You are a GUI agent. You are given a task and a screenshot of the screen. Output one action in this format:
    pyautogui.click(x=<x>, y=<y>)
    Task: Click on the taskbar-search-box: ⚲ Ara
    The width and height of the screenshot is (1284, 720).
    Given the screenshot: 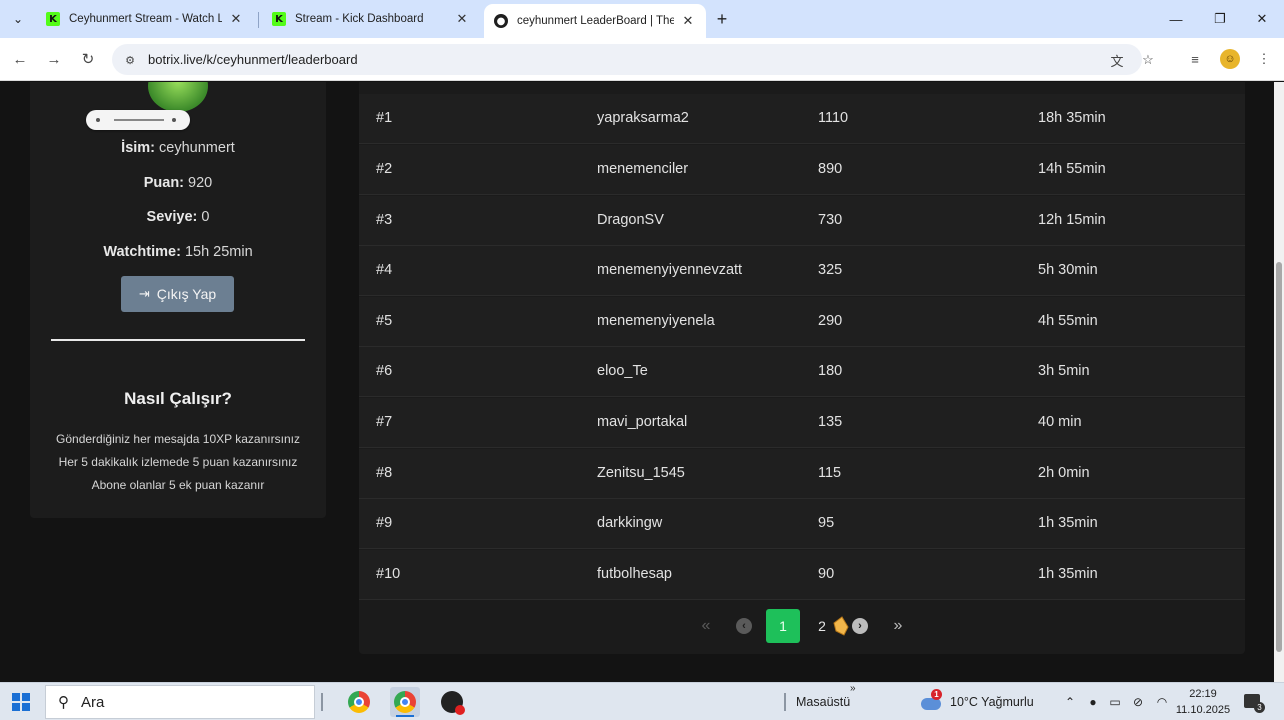 What is the action you would take?
    pyautogui.click(x=180, y=702)
    